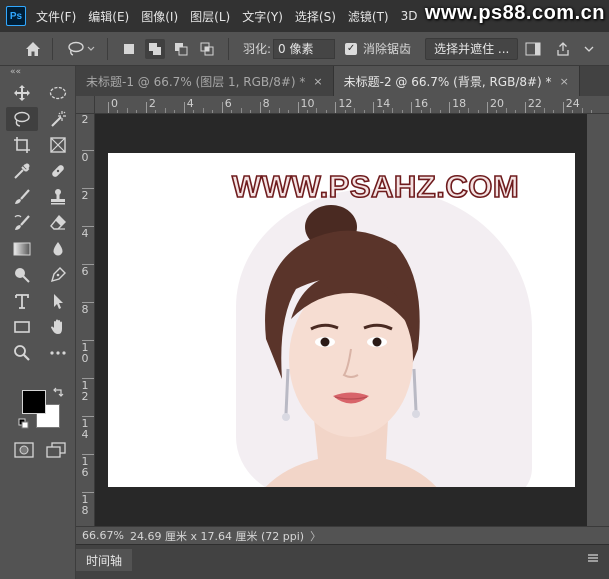  What do you see at coordinates (181, 49) in the screenshot?
I see `subtract-selection-button` at bounding box center [181, 49].